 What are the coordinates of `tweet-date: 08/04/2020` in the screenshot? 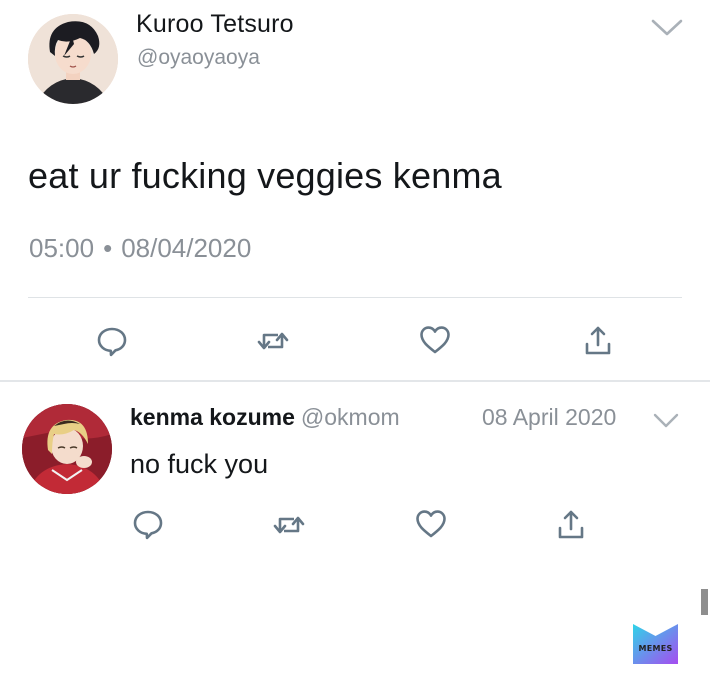 It's located at (186, 248).